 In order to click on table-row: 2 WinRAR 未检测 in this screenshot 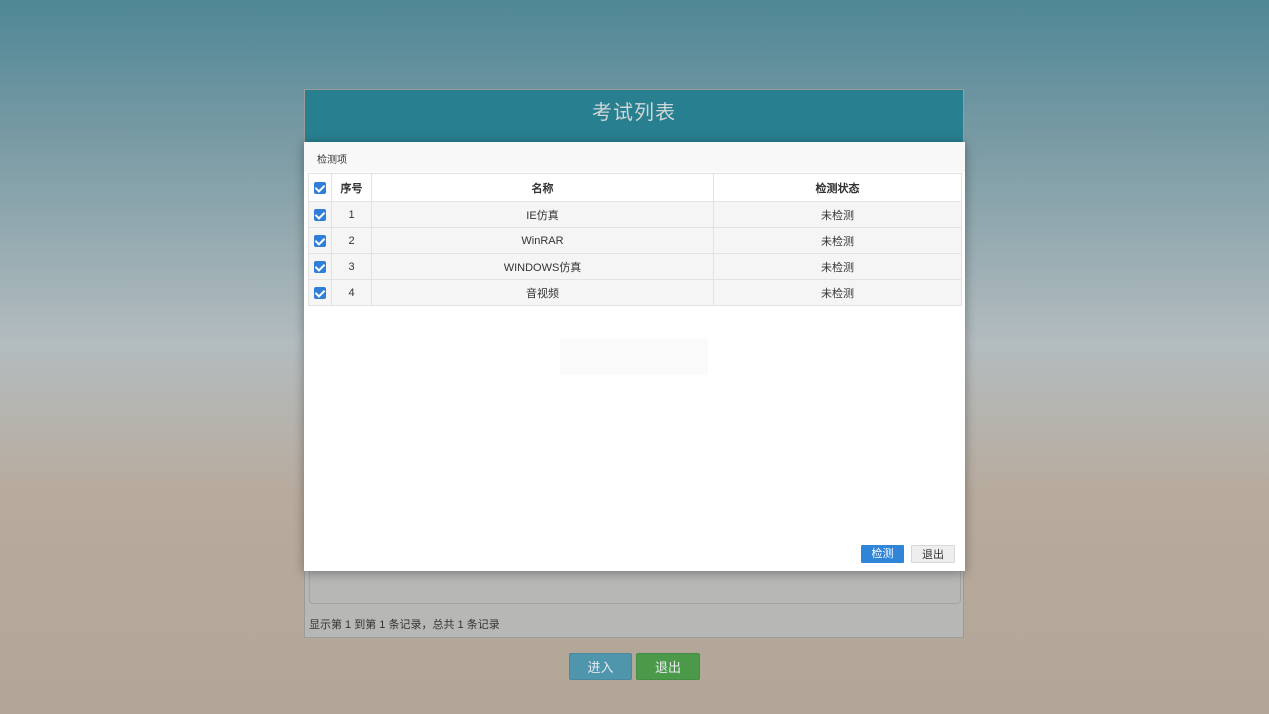, I will do `click(635, 240)`.